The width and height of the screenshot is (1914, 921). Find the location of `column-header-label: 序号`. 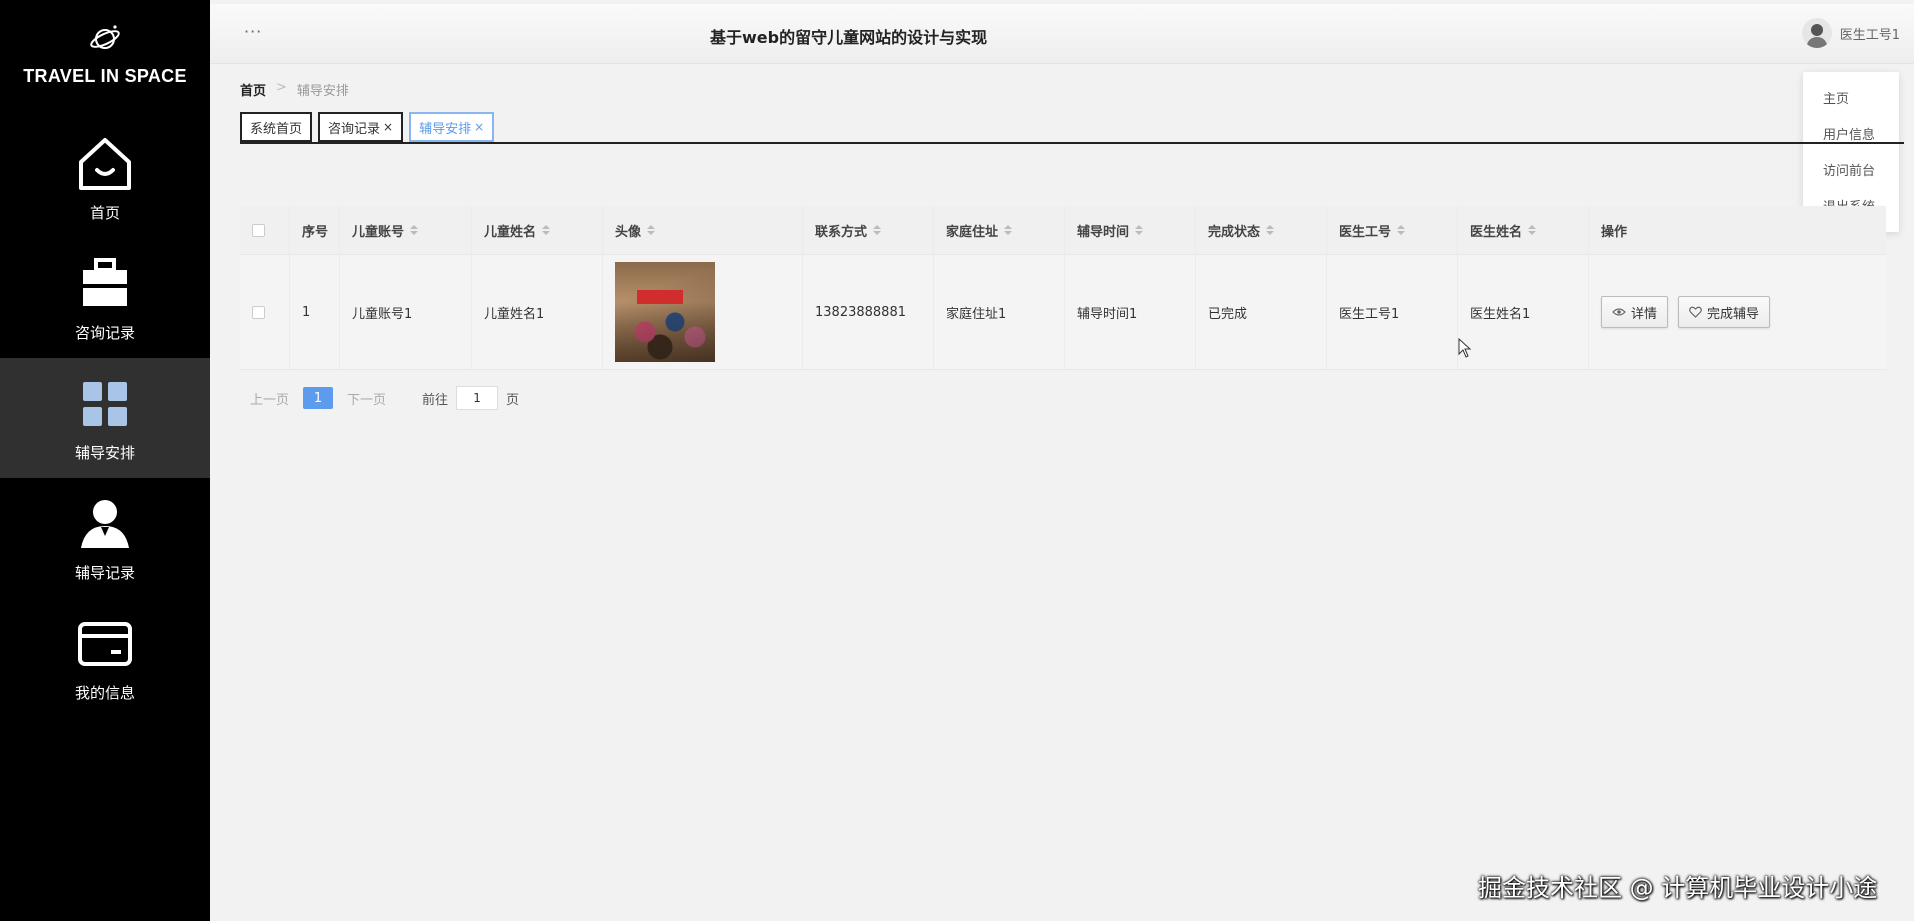

column-header-label: 序号 is located at coordinates (315, 232).